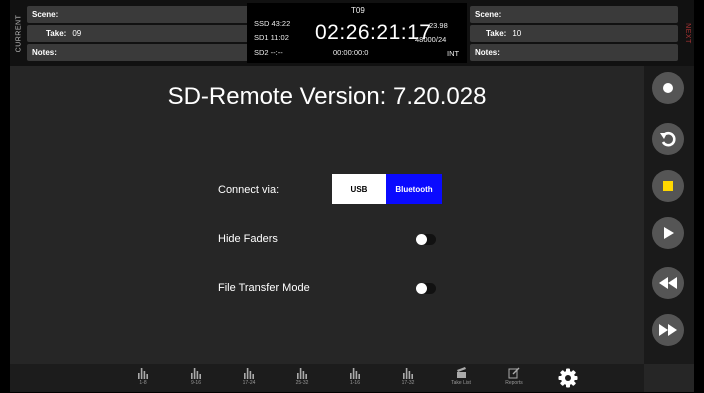 The height and width of the screenshot is (393, 704). Describe the element at coordinates (517, 33) in the screenshot. I see `next-take-value: 10` at that location.